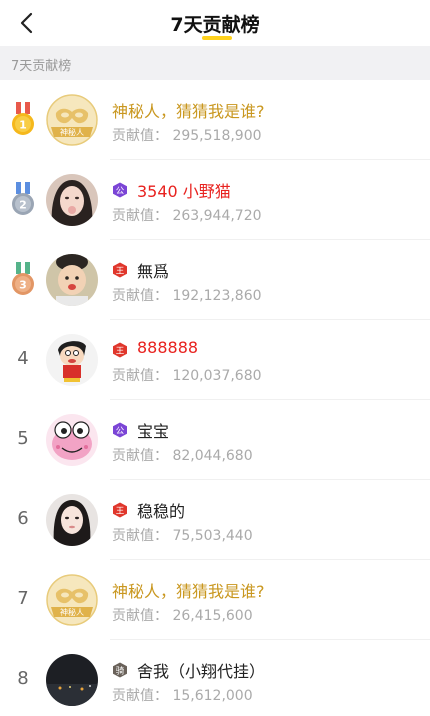  I want to click on active-tab-indicator, so click(217, 38).